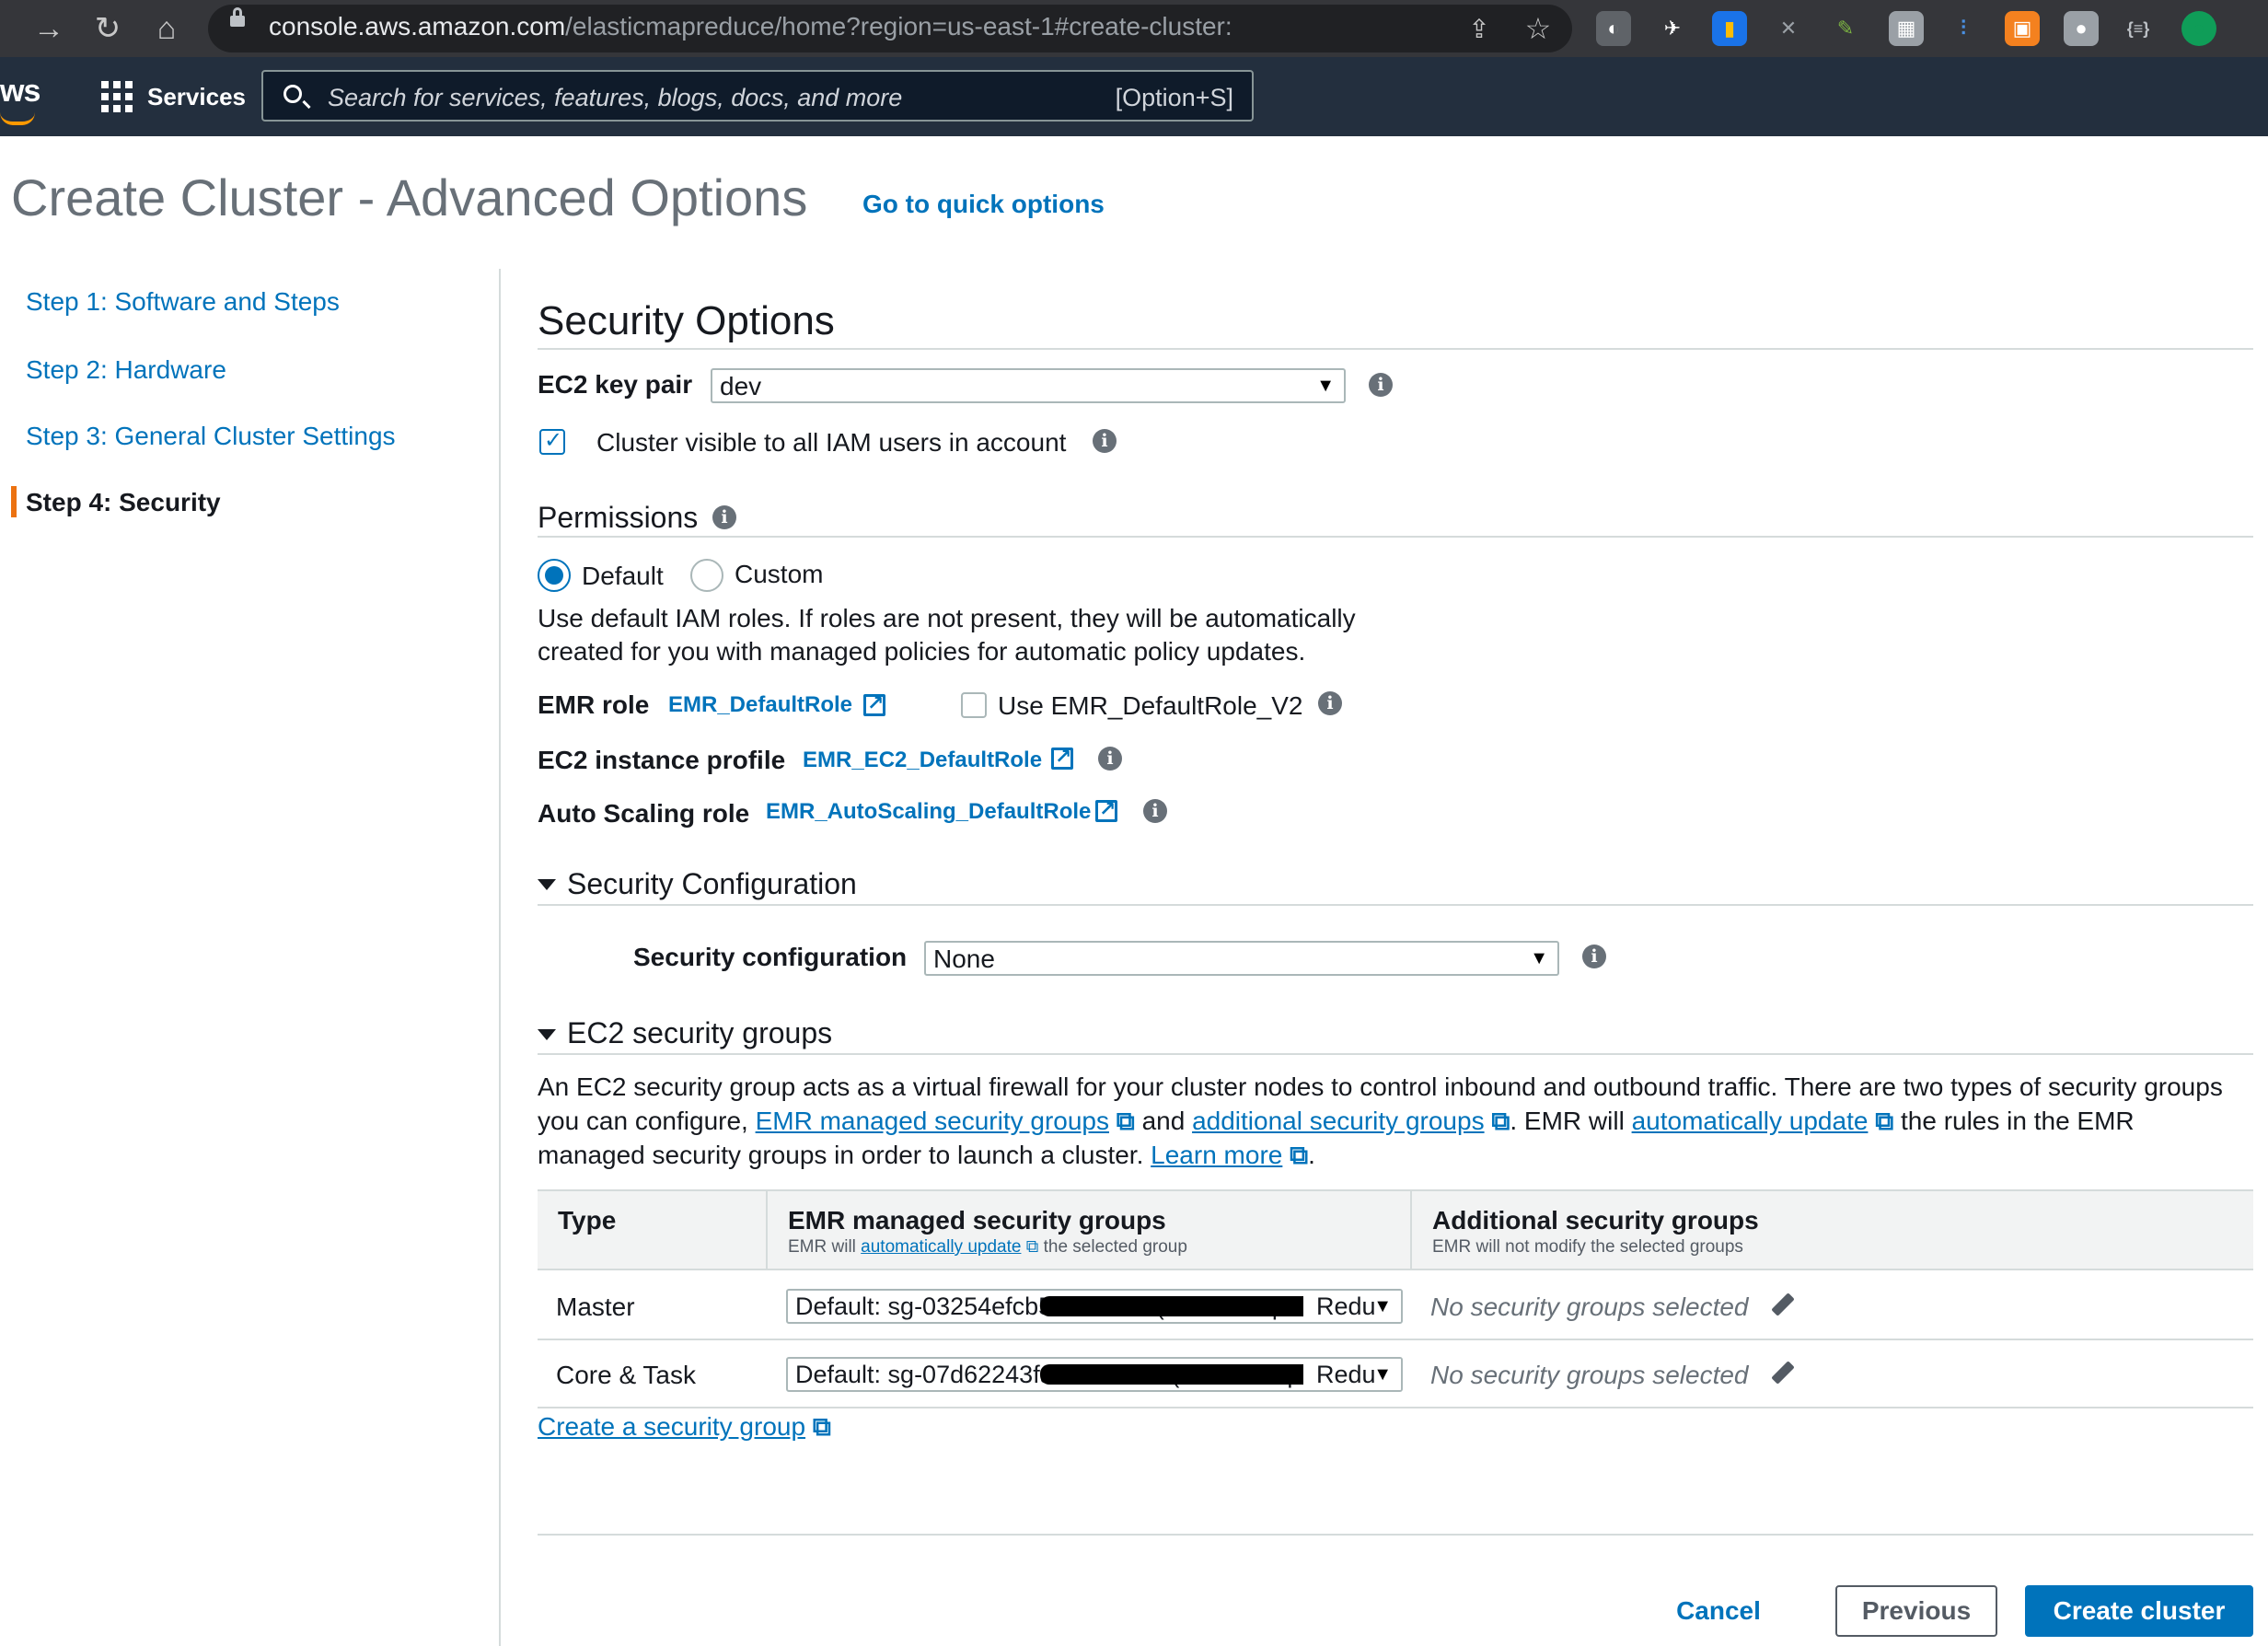 The image size is (2268, 1646). Describe the element at coordinates (1963, 28) in the screenshot. I see `extension-icon: ⫶` at that location.